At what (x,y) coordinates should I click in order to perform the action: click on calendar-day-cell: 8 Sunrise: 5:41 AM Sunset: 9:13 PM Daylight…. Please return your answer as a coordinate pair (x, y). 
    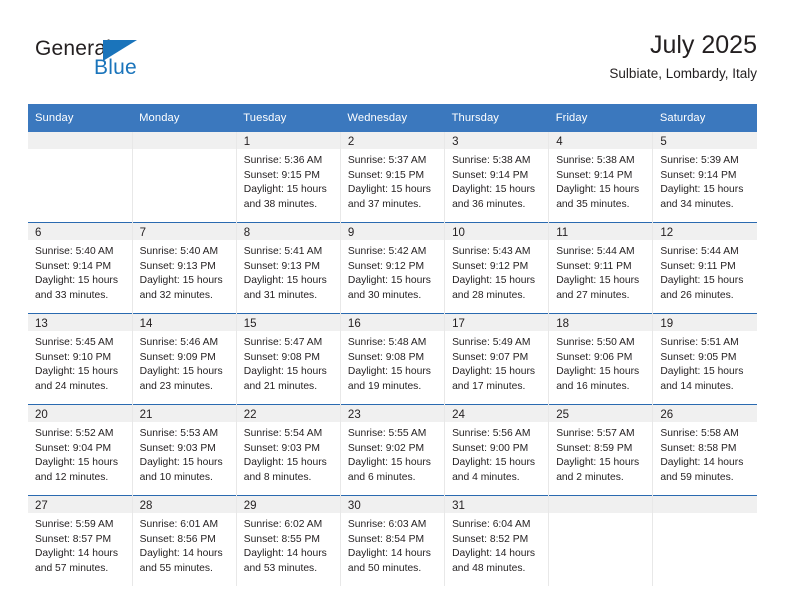
    Looking at the image, I should click on (288, 268).